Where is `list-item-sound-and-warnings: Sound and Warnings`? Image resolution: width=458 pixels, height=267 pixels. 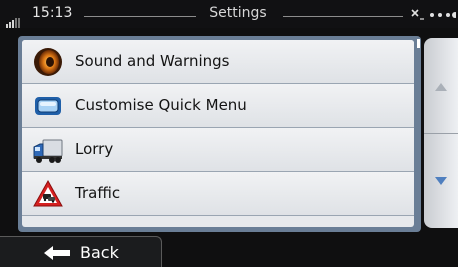
list-item-sound-and-warnings: Sound and Warnings is located at coordinates (218, 62).